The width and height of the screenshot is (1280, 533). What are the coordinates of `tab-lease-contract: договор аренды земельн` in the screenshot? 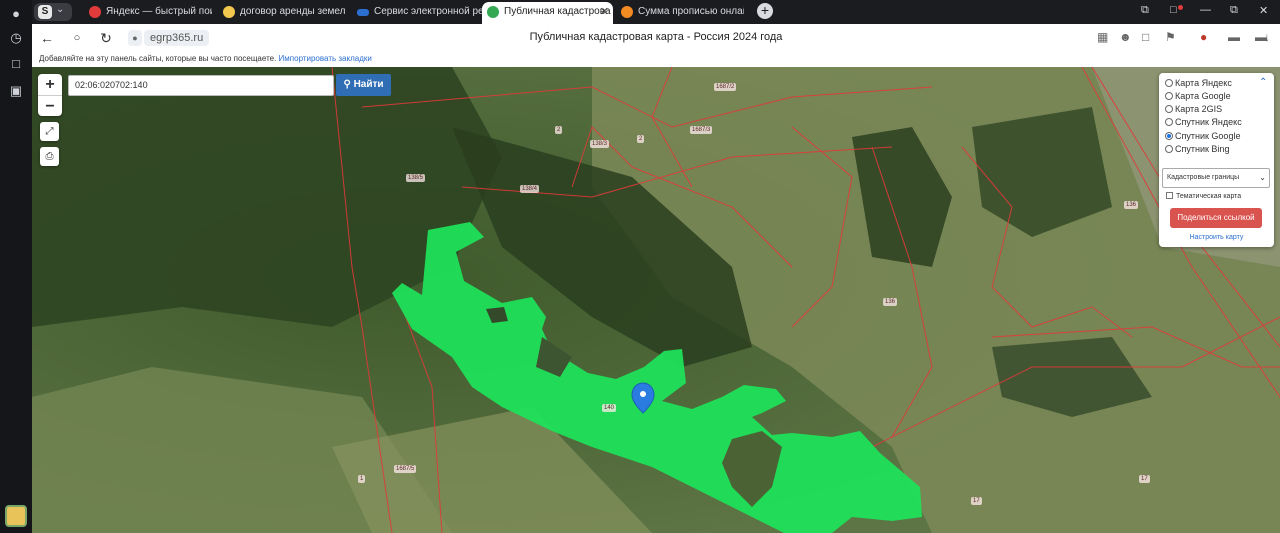 It's located at (282, 13).